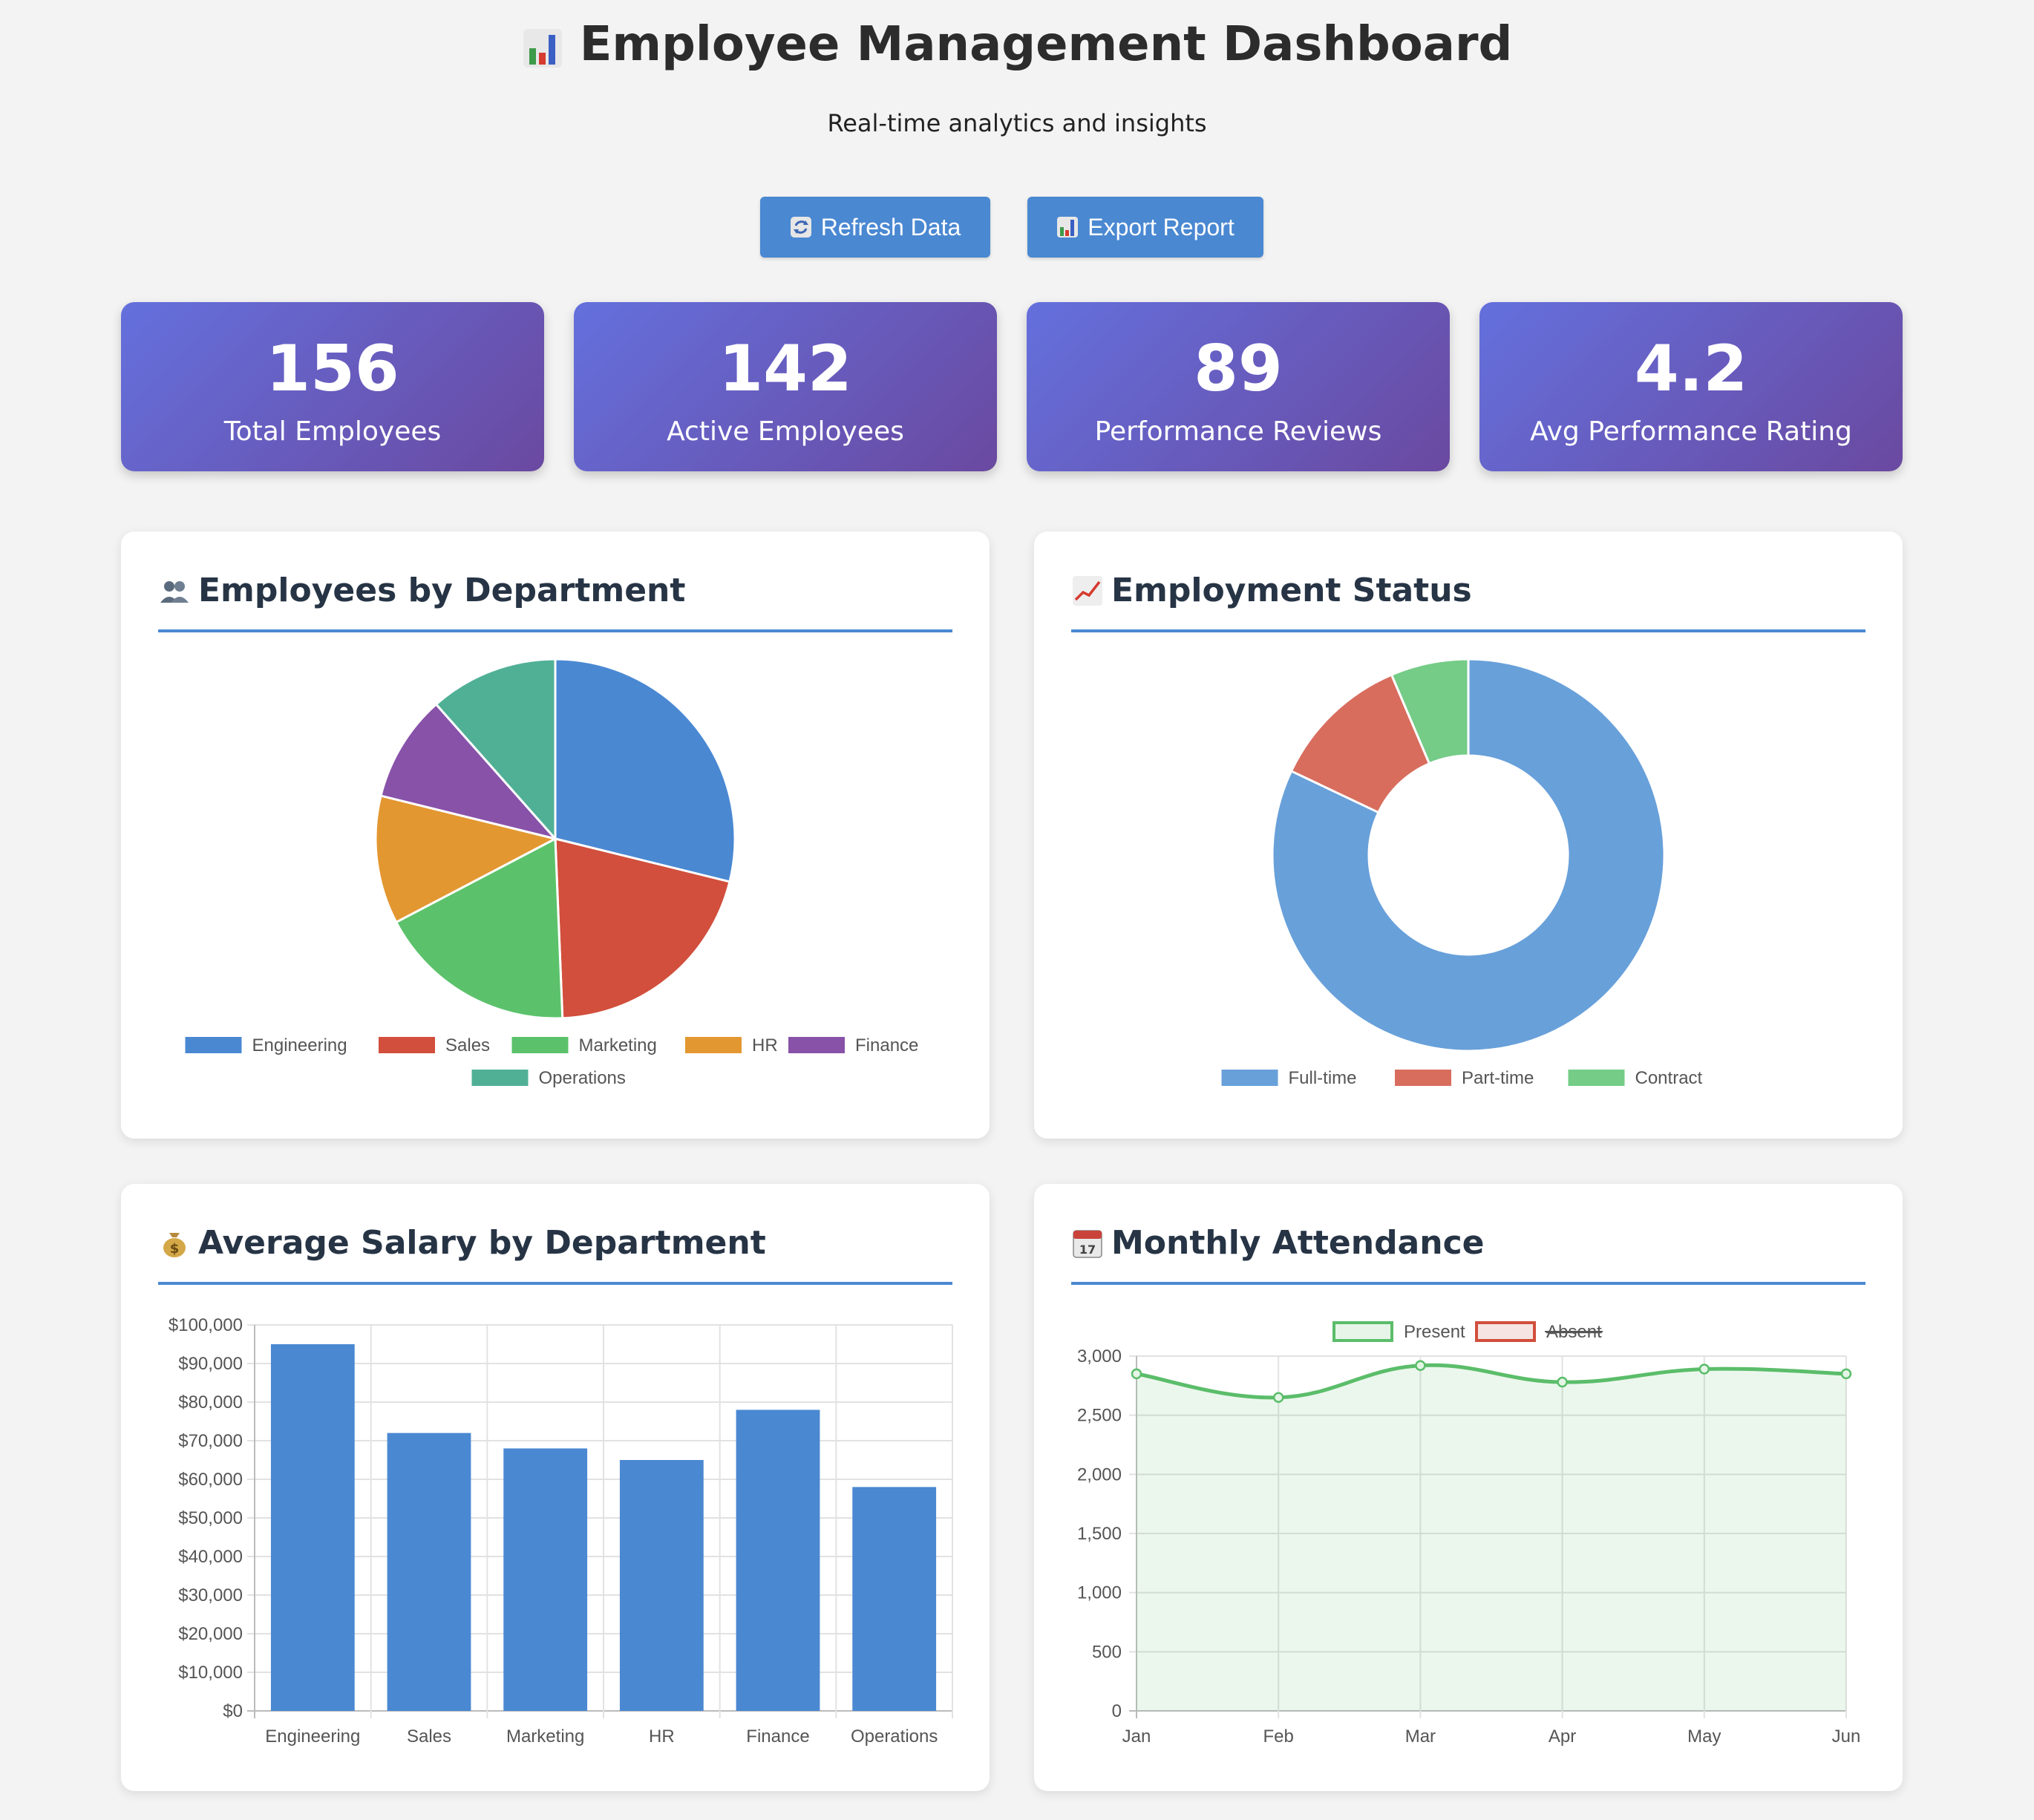 This screenshot has width=2034, height=1820. What do you see at coordinates (312, 1527) in the screenshot?
I see `bar-engineering` at bounding box center [312, 1527].